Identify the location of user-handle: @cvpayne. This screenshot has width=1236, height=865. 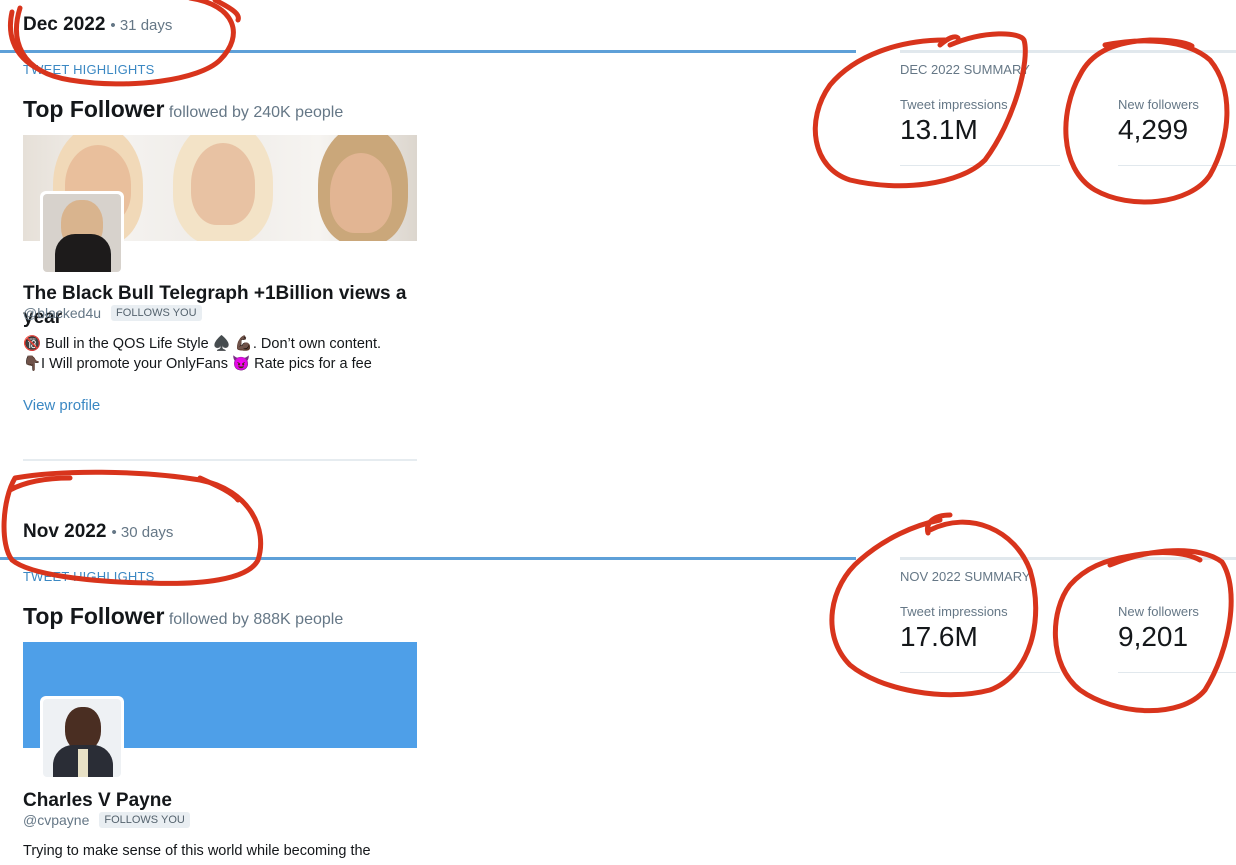
(56, 820).